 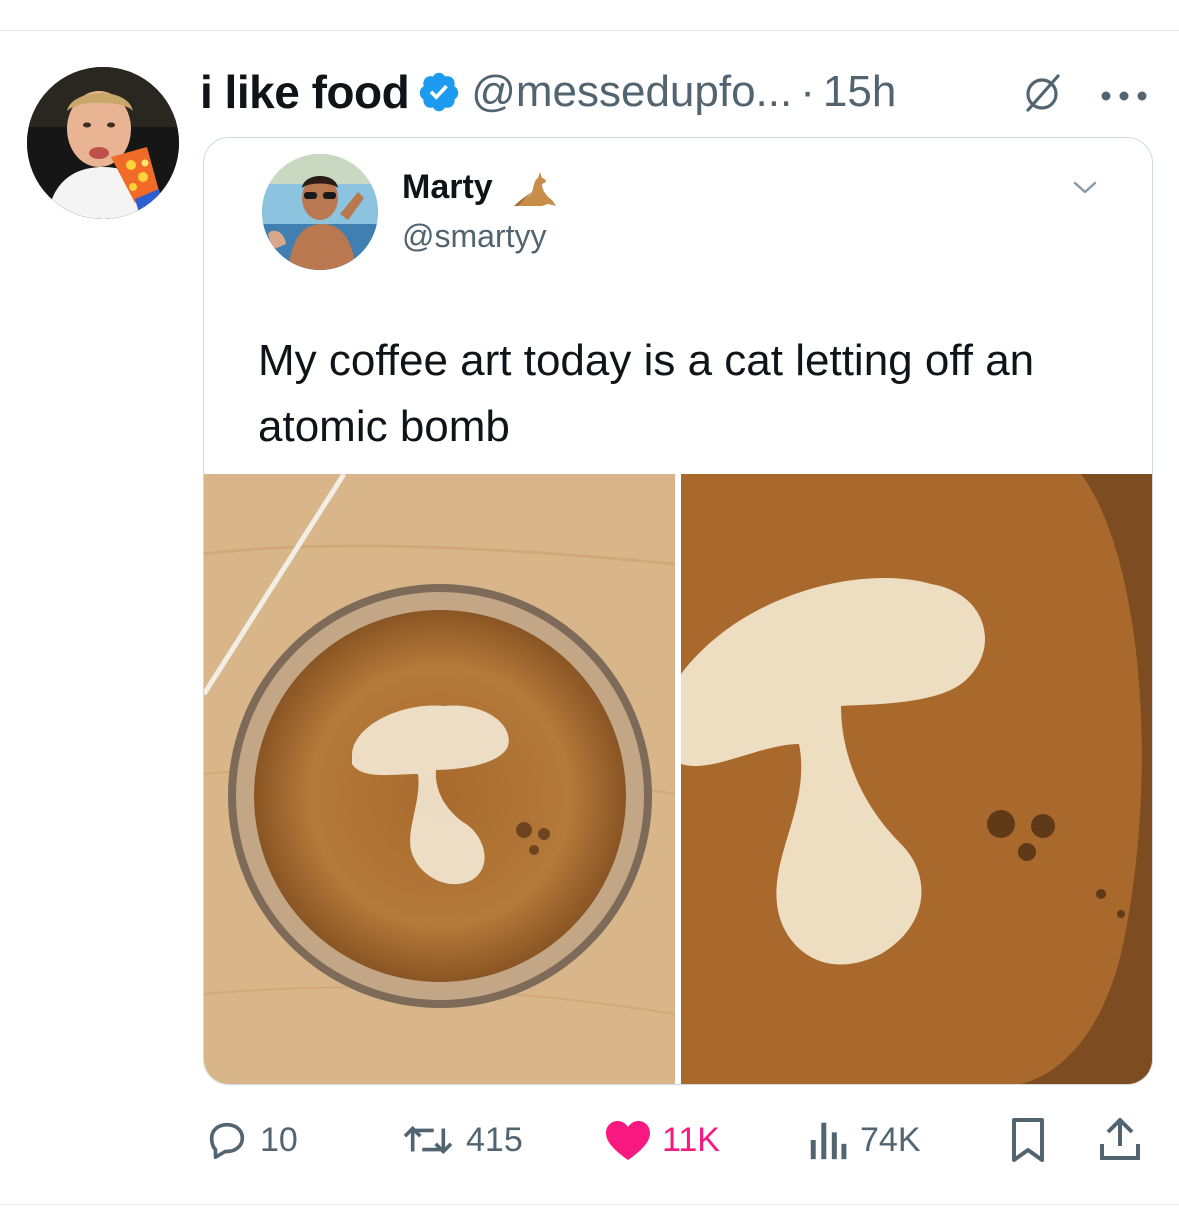 I want to click on kangaroo-emoji-icon, so click(x=535, y=189).